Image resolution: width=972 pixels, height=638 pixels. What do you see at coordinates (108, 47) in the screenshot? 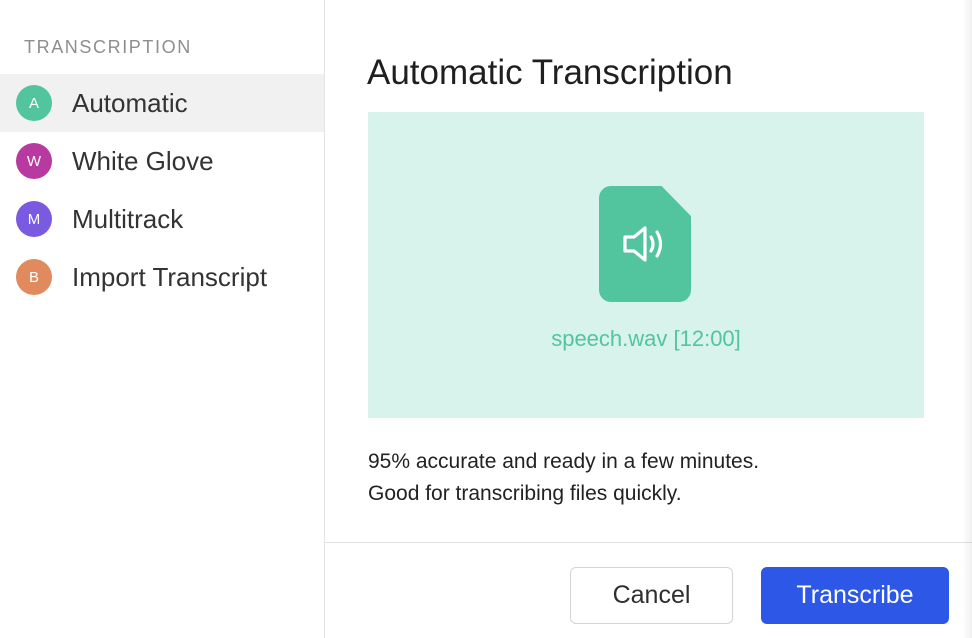
I see `sidebar-heading: TRANSCRIPTION` at bounding box center [108, 47].